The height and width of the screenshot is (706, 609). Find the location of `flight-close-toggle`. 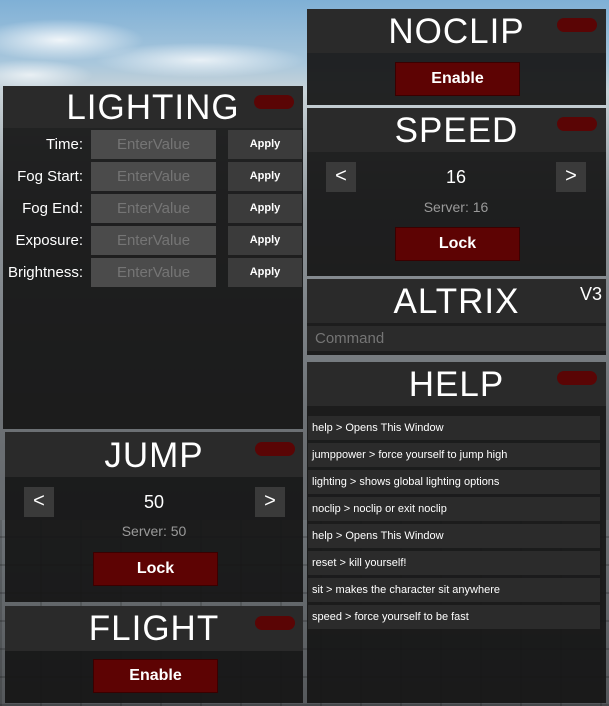

flight-close-toggle is located at coordinates (275, 623).